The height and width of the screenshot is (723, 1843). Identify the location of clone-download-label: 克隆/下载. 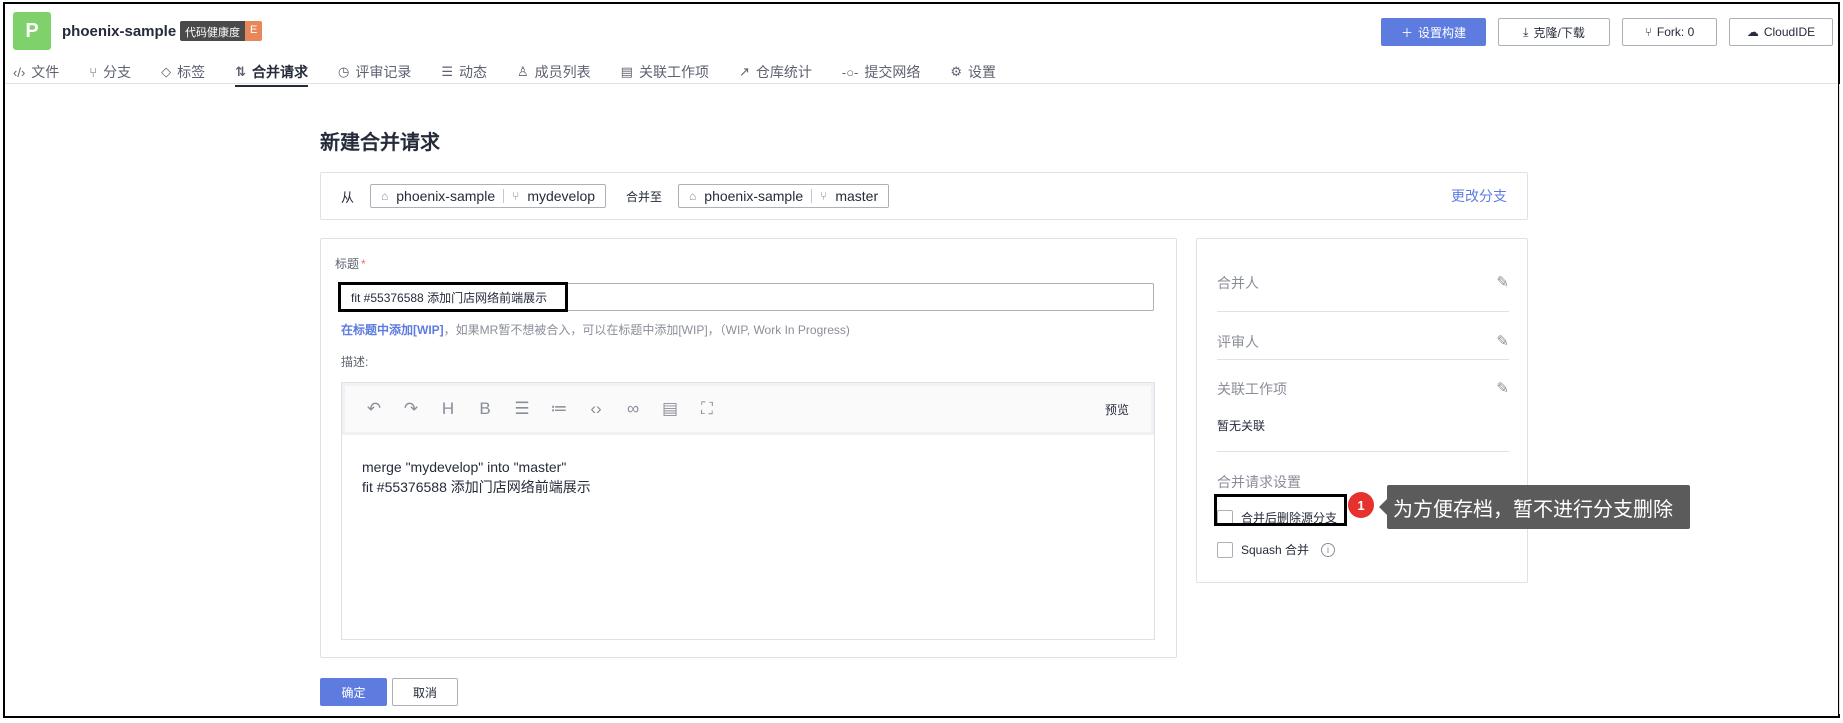
(1559, 32).